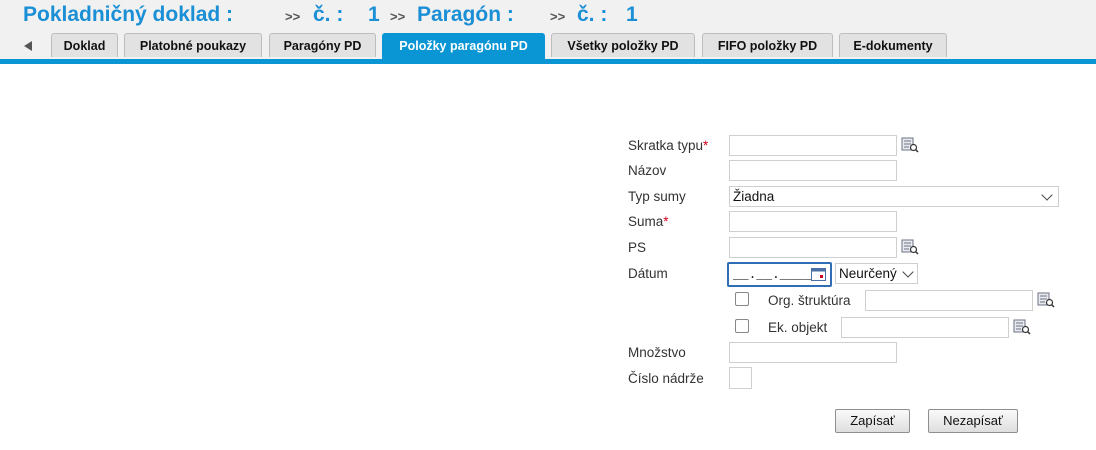  Describe the element at coordinates (742, 326) in the screenshot. I see `ek-objekt-checkbox` at that location.